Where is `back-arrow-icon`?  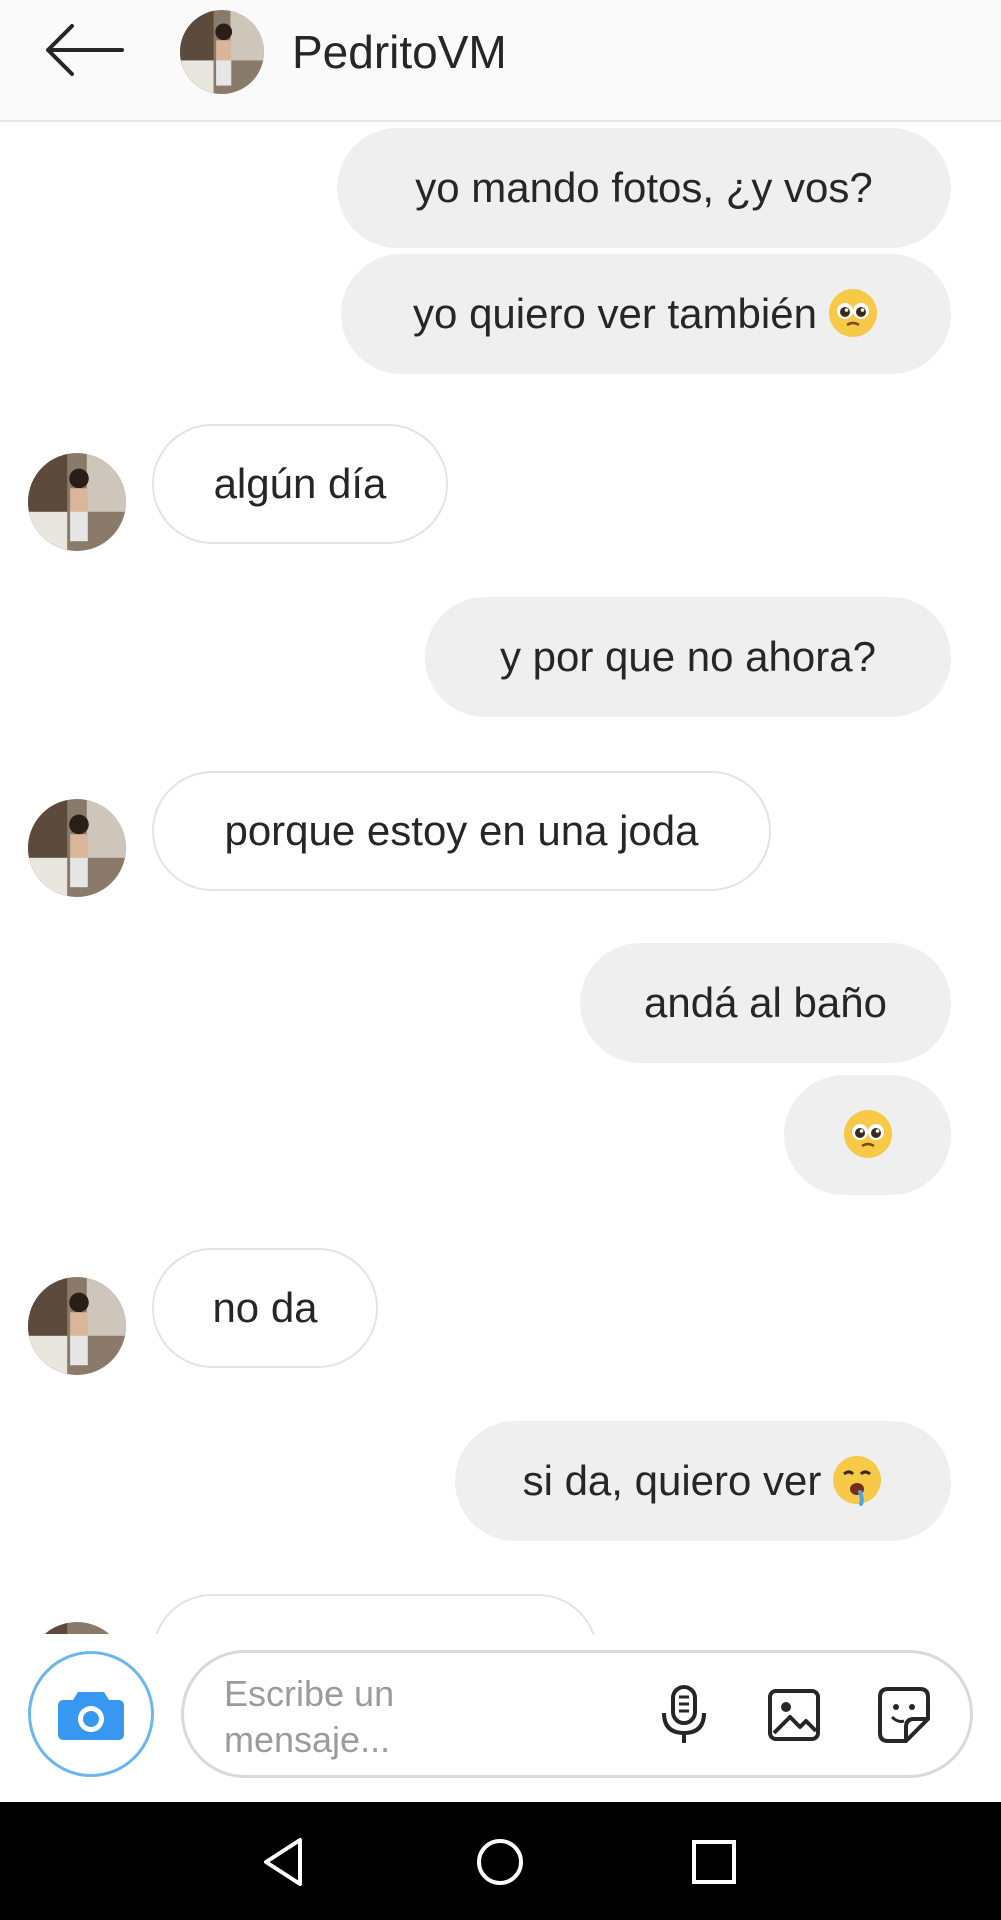 back-arrow-icon is located at coordinates (85, 50).